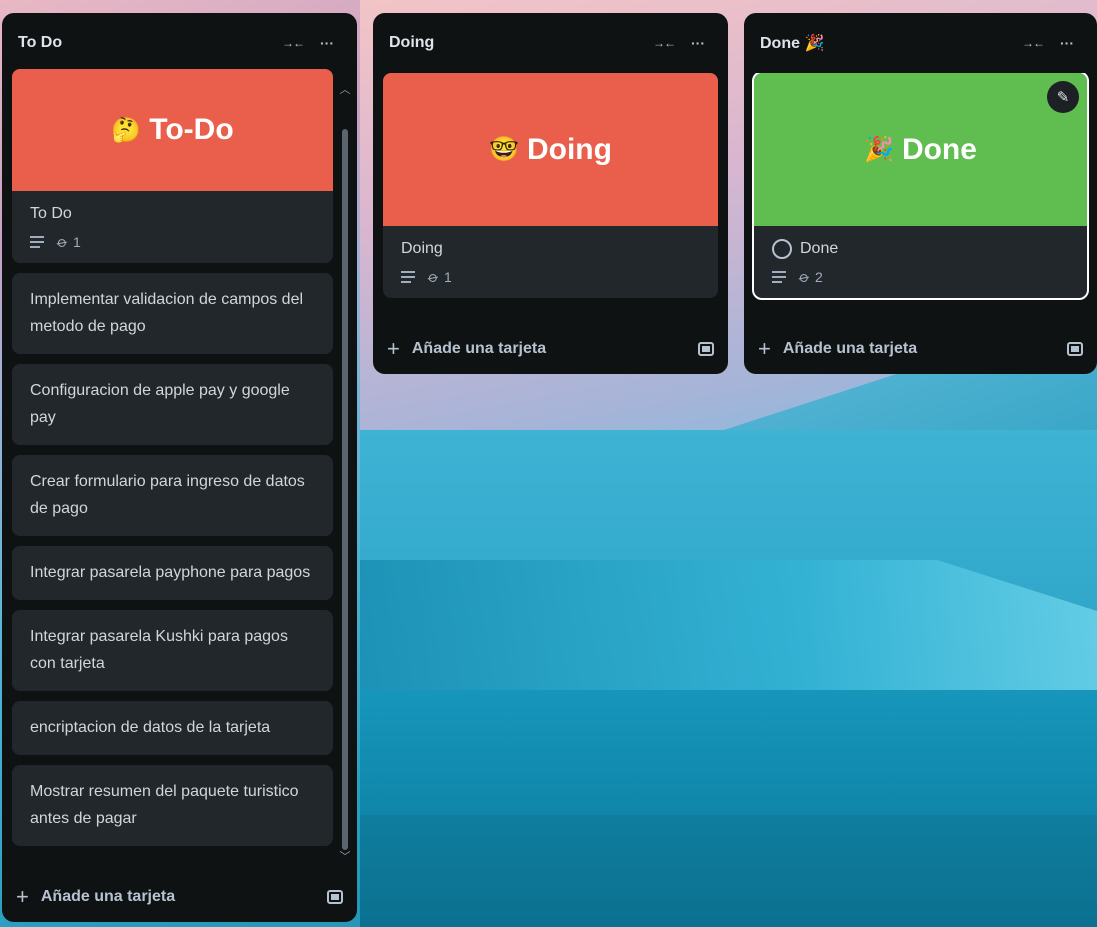 The width and height of the screenshot is (1097, 927). Describe the element at coordinates (819, 248) in the screenshot. I see `card-title: Done` at that location.